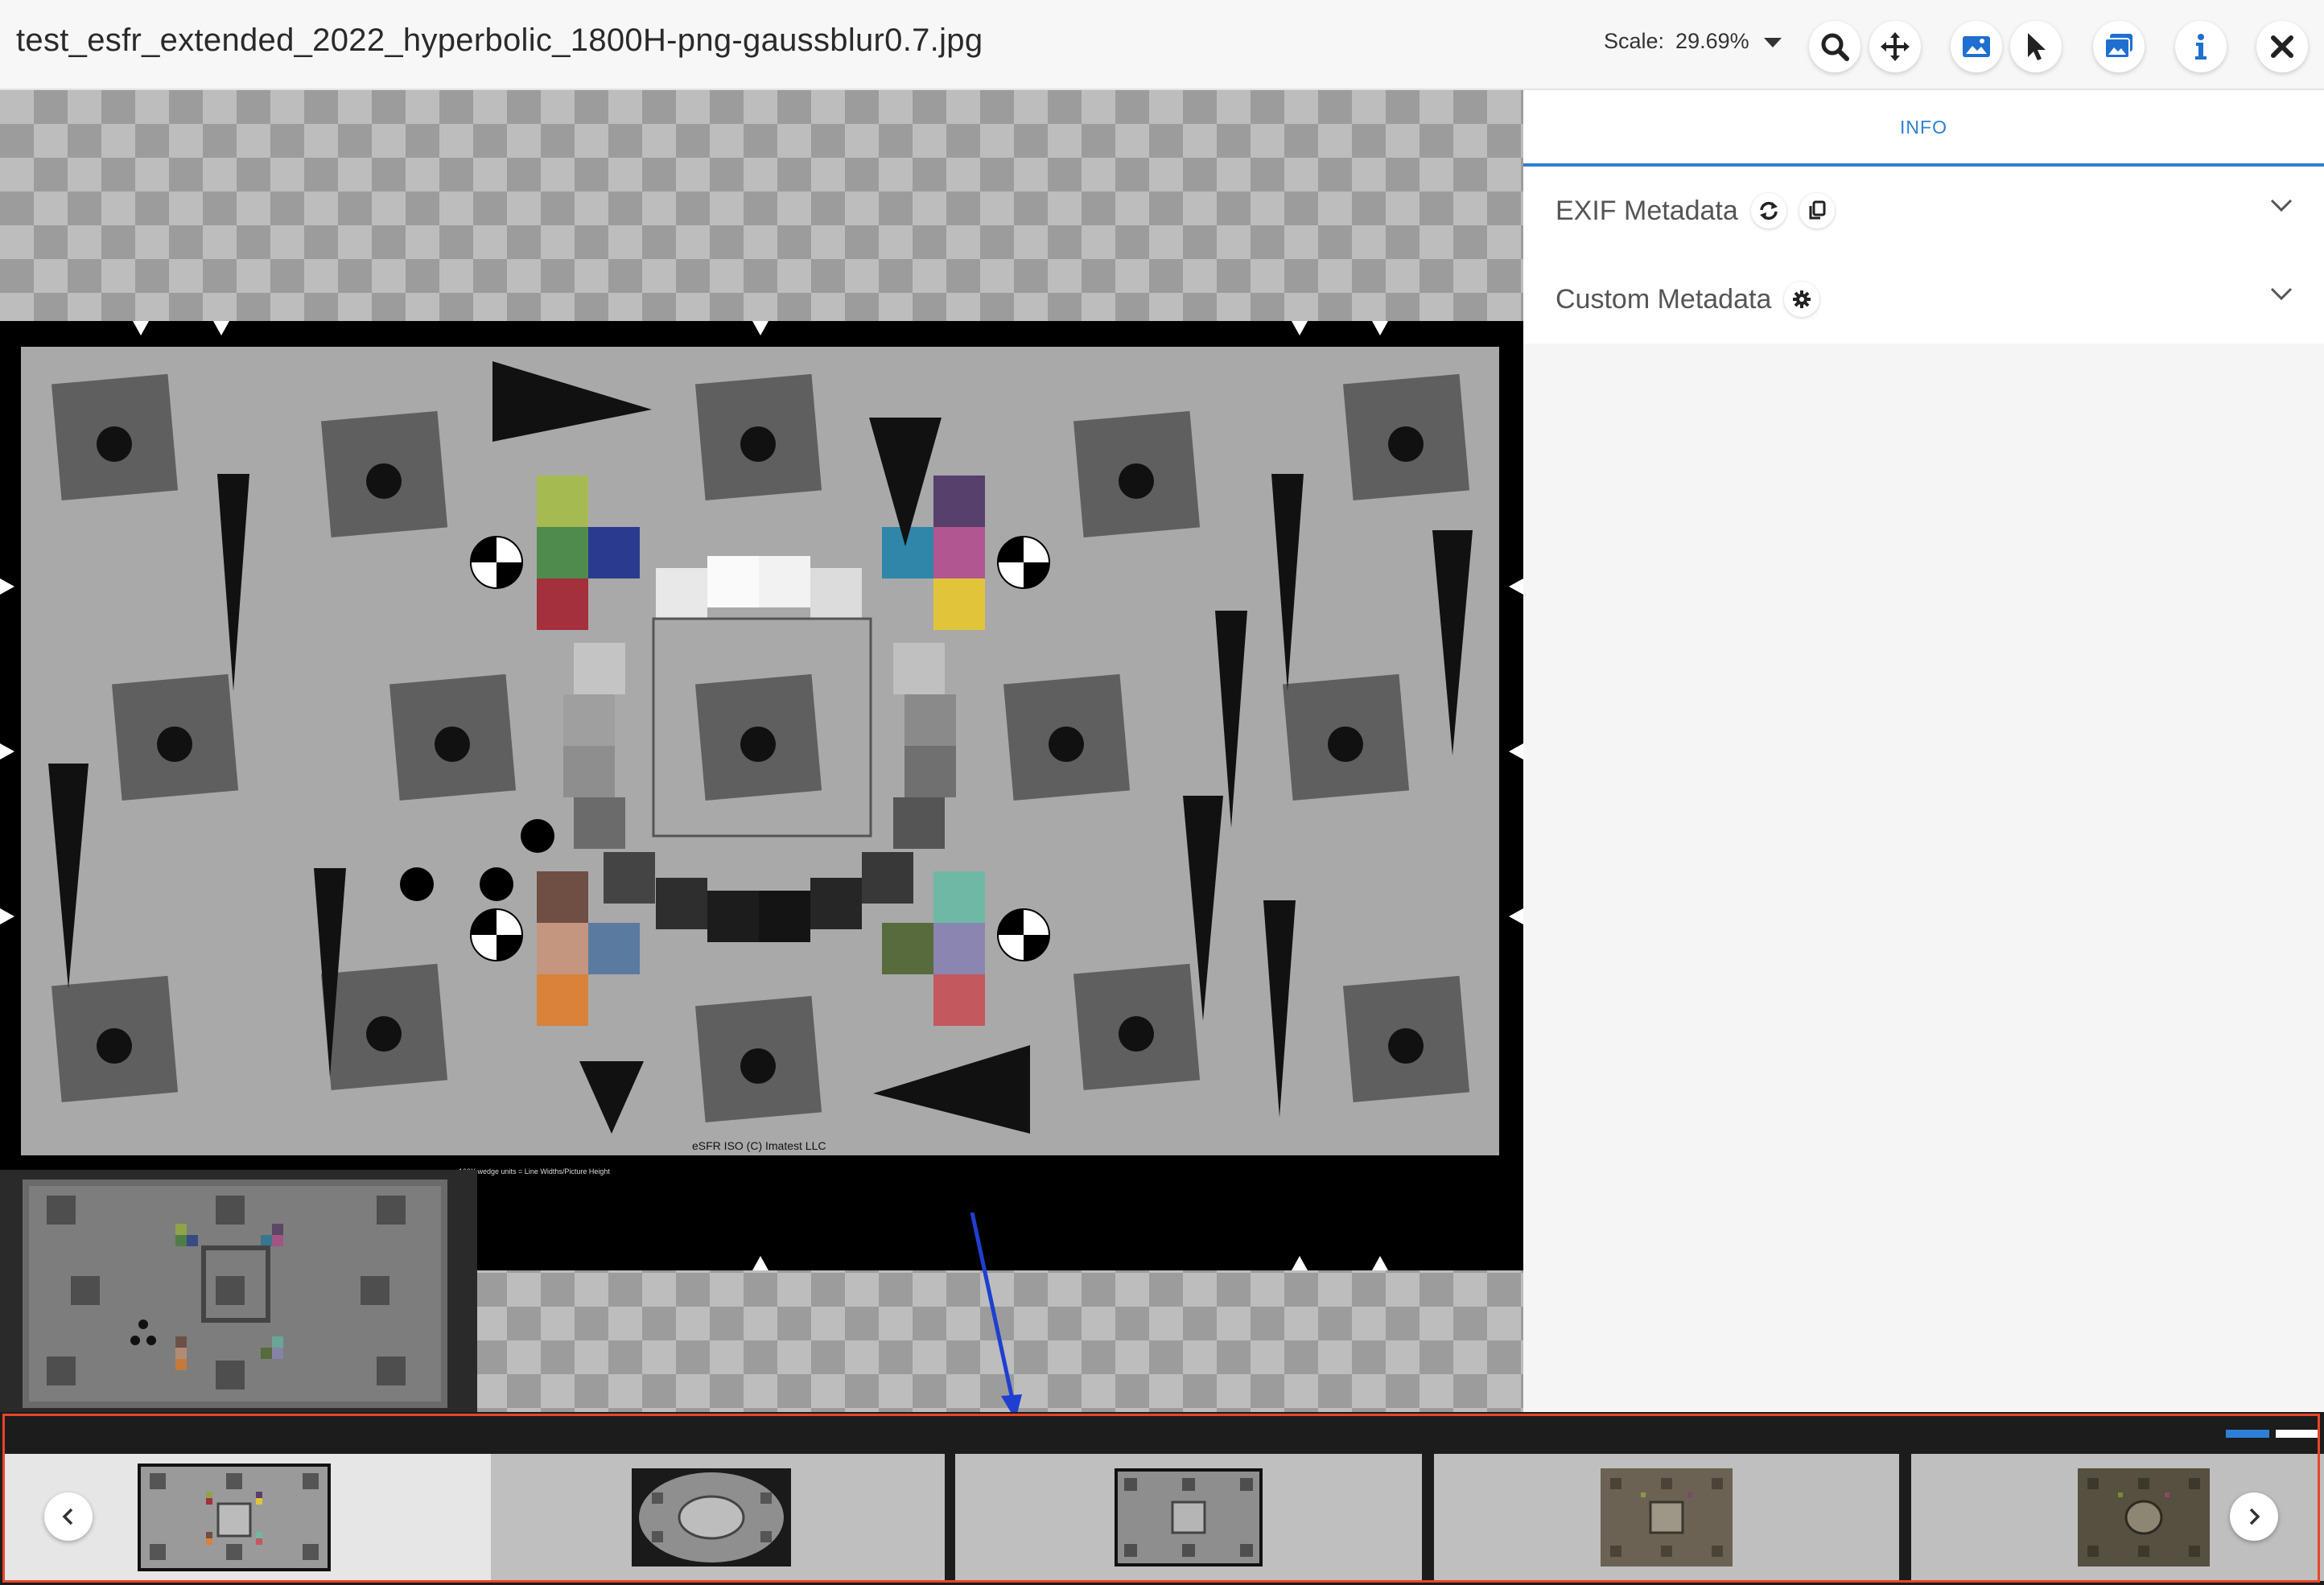 The width and height of the screenshot is (2324, 1585). I want to click on annotation-arrow, so click(996, 1312).